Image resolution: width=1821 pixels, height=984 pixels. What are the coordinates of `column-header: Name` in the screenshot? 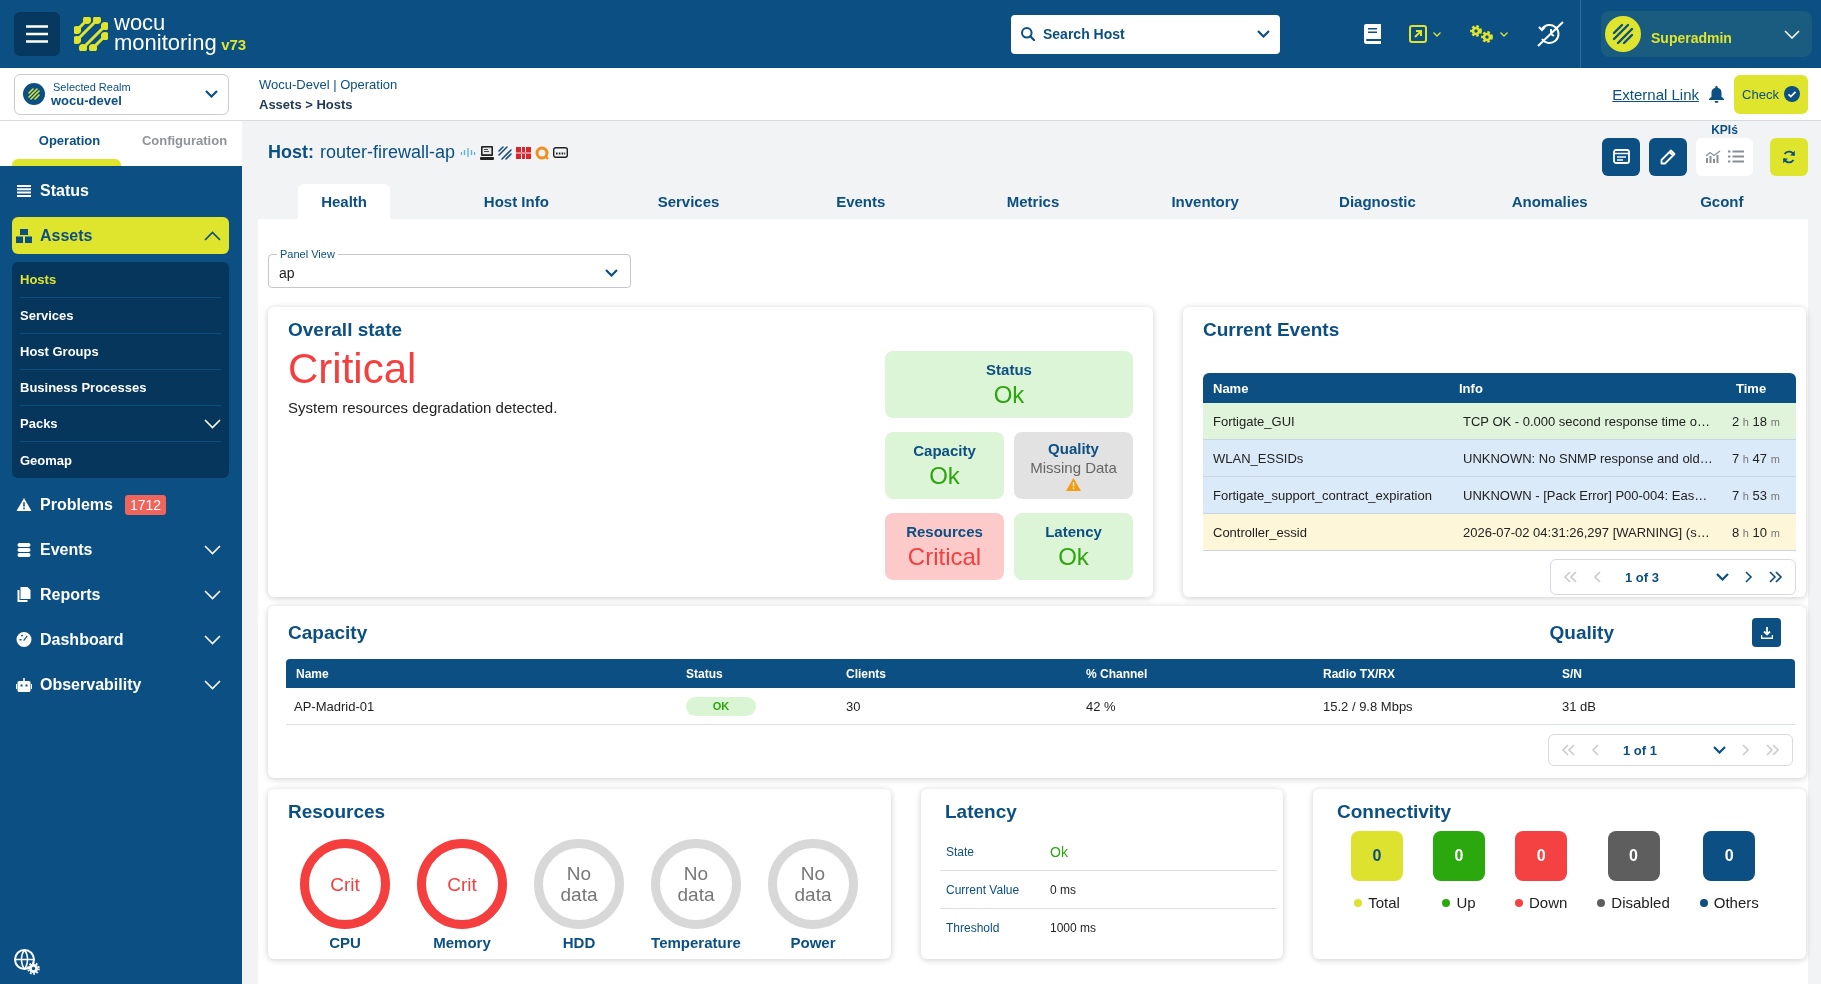 It's located at (312, 673).